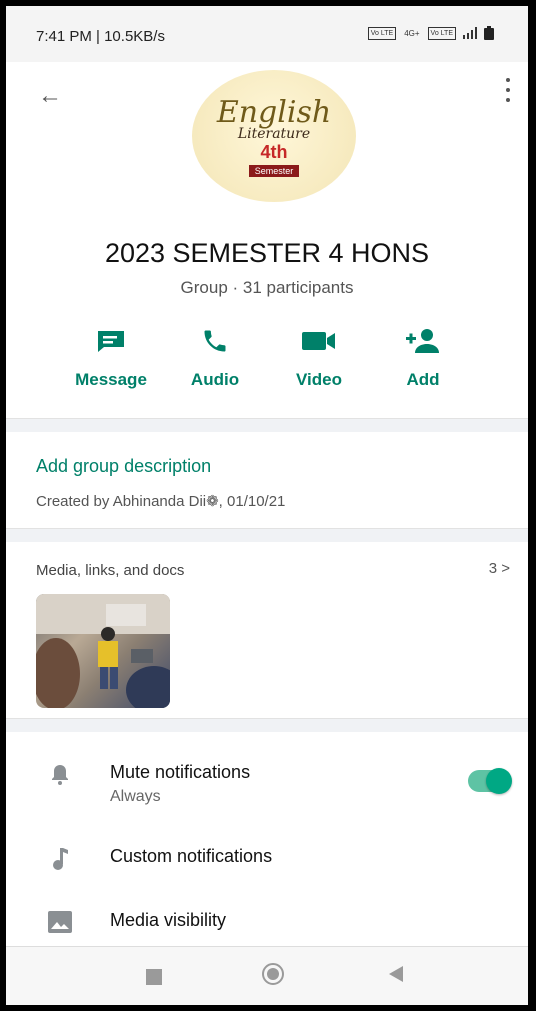  Describe the element at coordinates (60, 775) in the screenshot. I see `bell-icon` at that location.